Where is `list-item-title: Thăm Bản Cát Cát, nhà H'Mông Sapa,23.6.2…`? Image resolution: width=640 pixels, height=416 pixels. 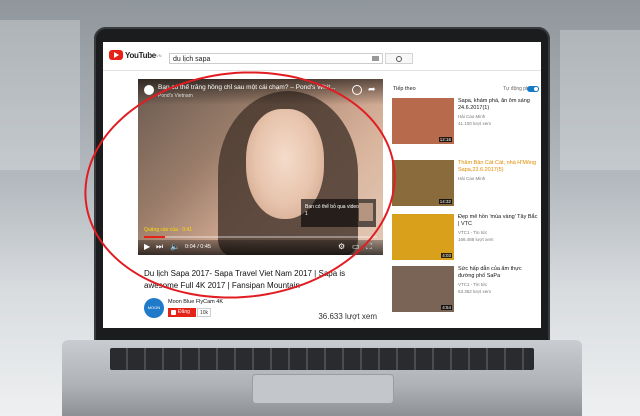 list-item-title: Thăm Bản Cát Cát, nhà H'Mông Sapa,23.6.2… is located at coordinates (498, 167).